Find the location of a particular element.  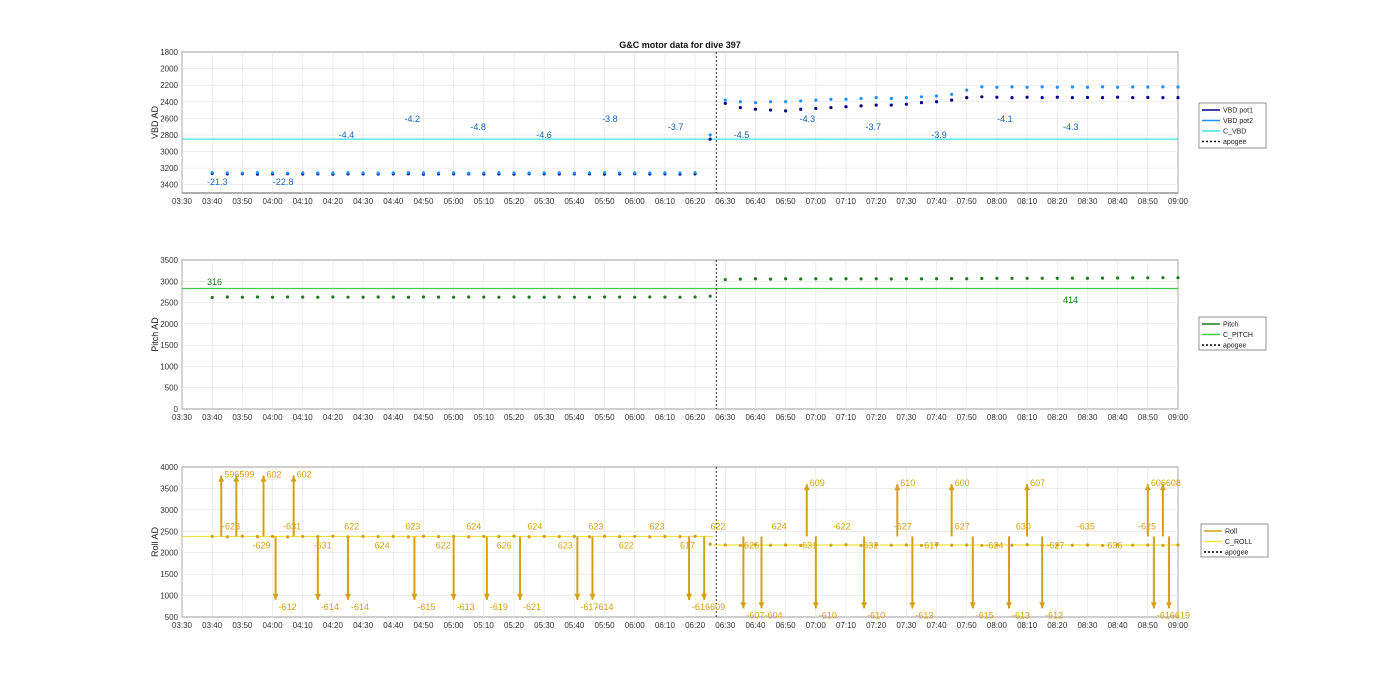

x-tick-label: 07:50 is located at coordinates (967, 417).